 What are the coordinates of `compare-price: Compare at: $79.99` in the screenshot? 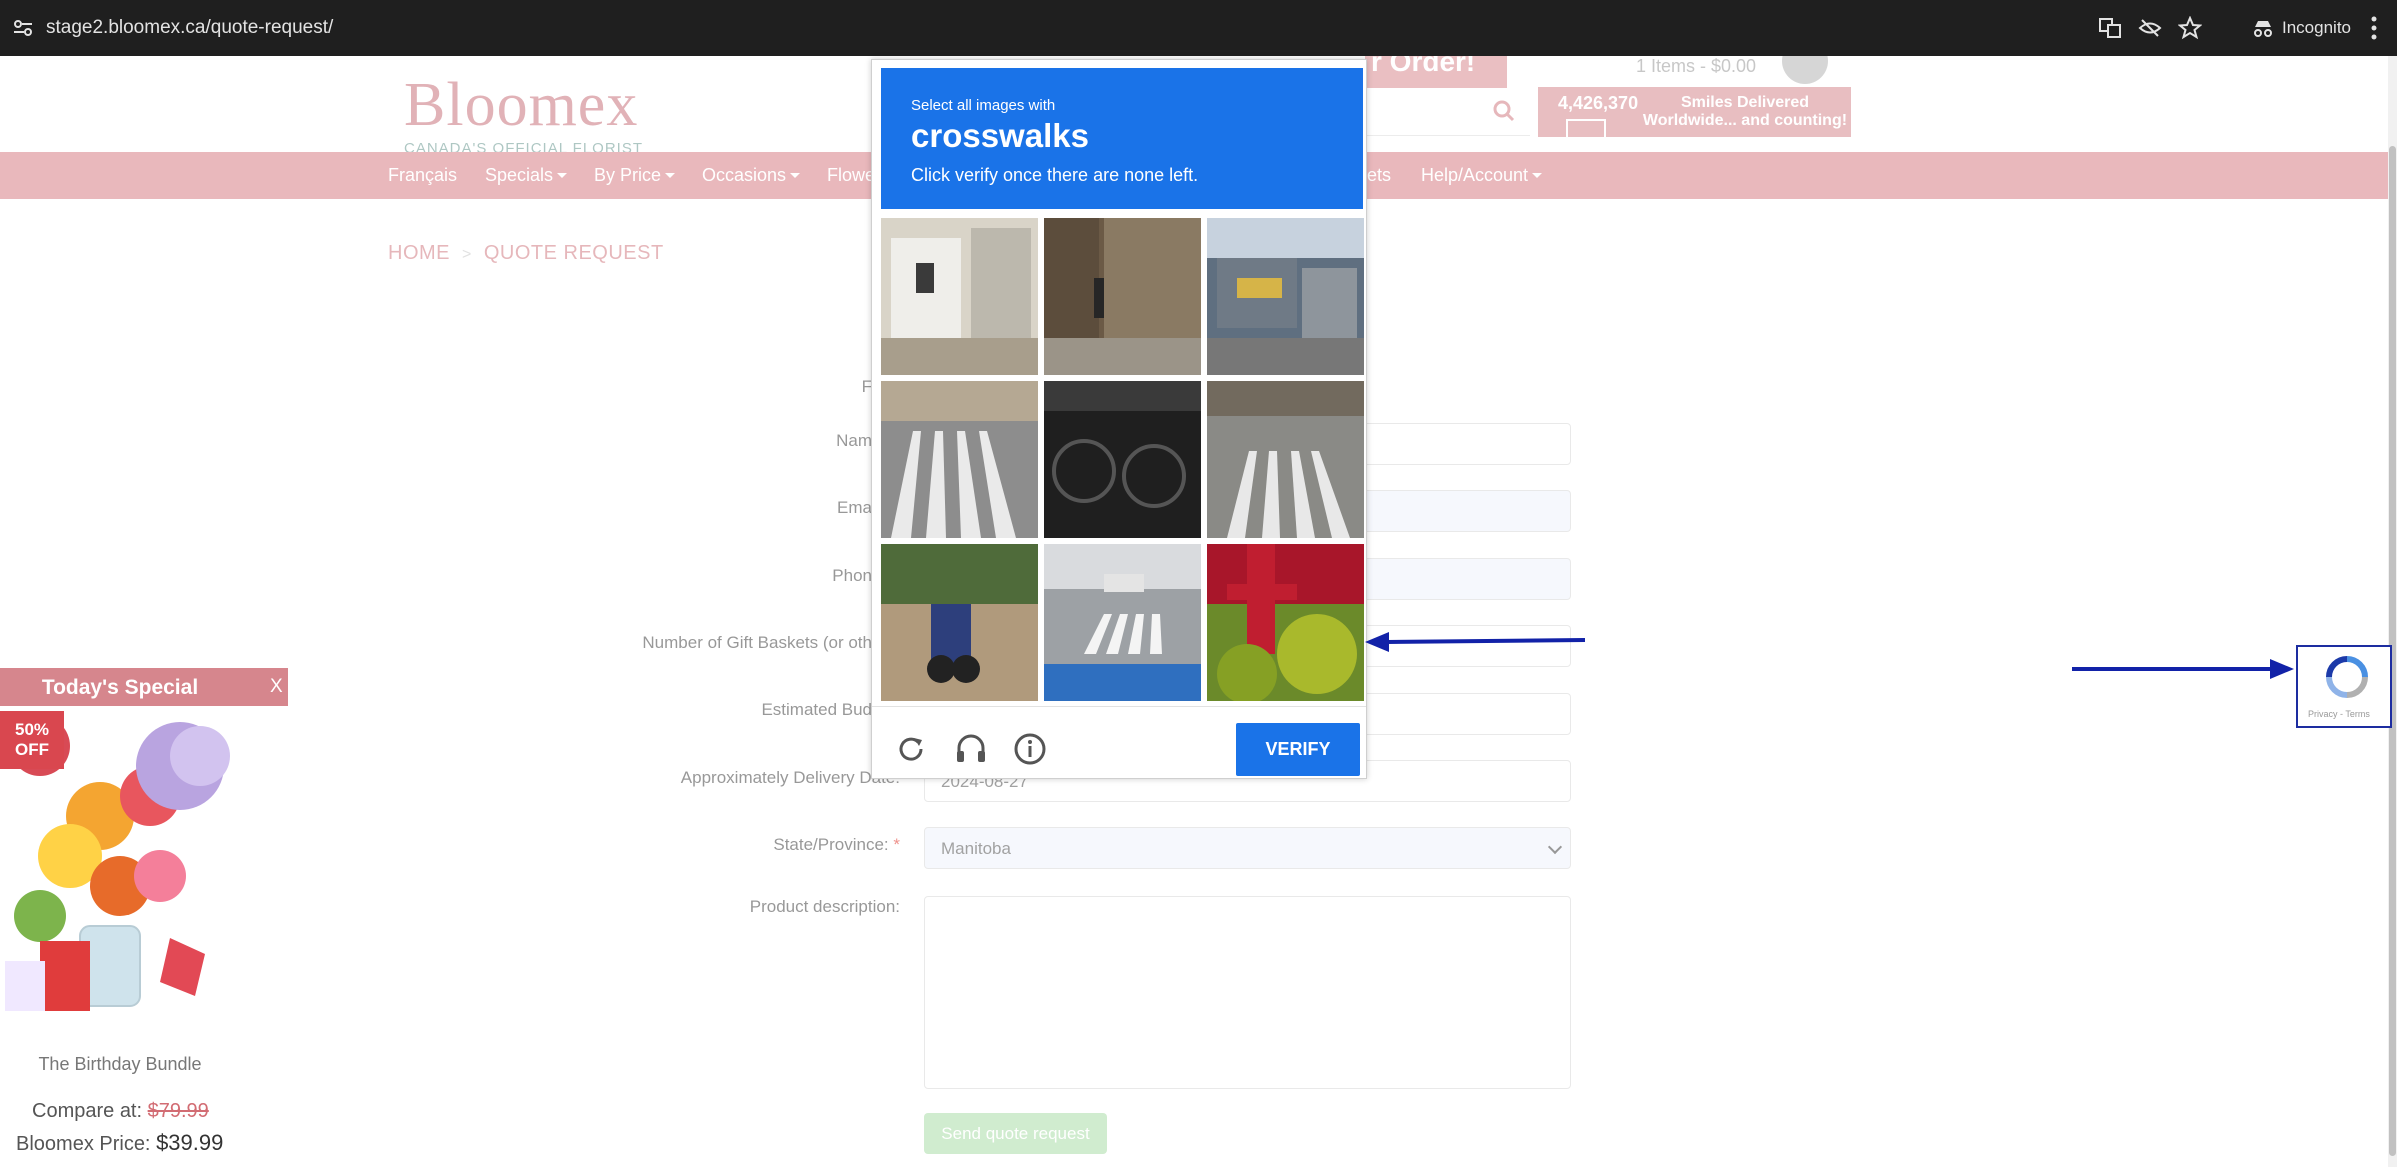 It's located at (120, 1111).